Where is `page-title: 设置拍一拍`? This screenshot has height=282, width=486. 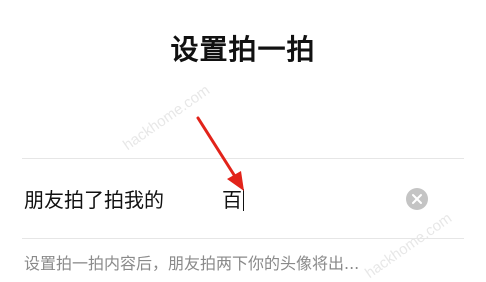
page-title: 设置拍一拍 is located at coordinates (243, 49).